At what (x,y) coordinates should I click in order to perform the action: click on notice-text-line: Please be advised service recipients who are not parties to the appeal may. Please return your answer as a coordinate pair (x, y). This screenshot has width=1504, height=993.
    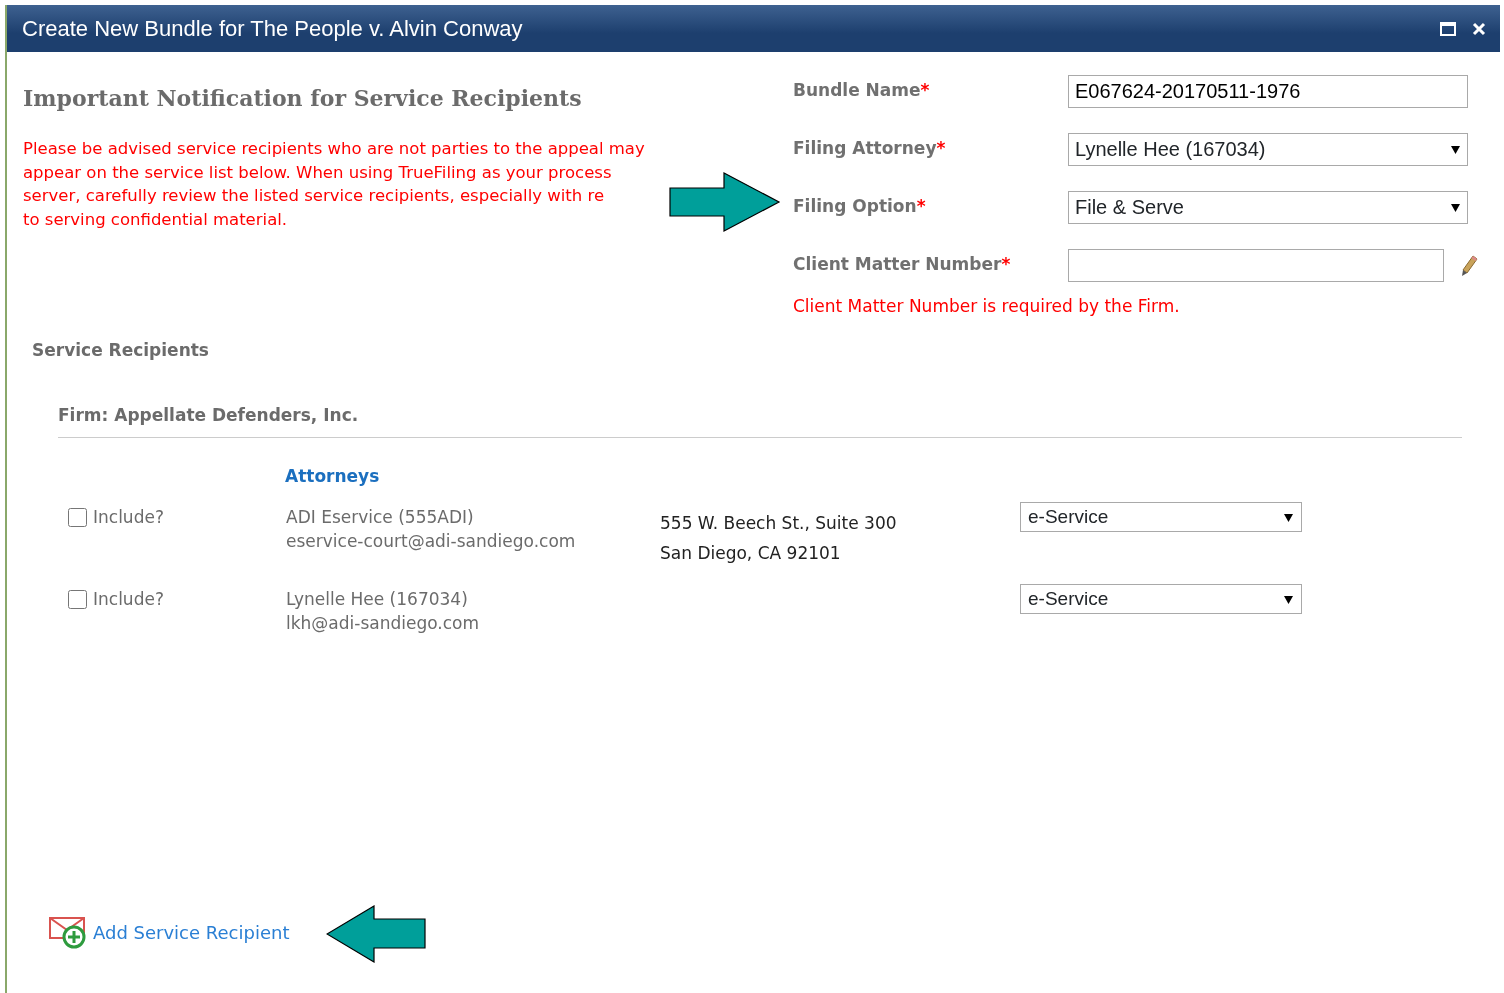
    Looking at the image, I should click on (334, 149).